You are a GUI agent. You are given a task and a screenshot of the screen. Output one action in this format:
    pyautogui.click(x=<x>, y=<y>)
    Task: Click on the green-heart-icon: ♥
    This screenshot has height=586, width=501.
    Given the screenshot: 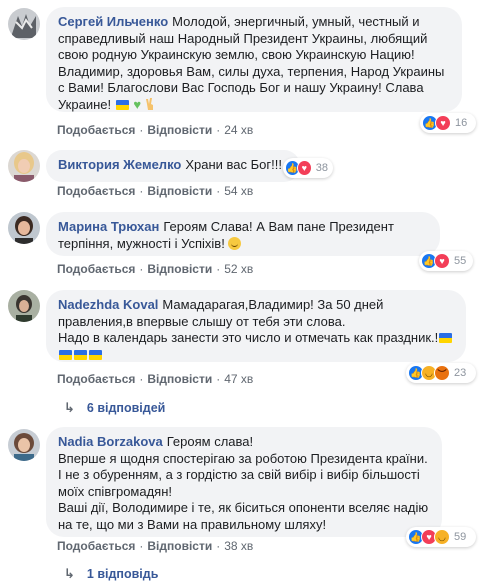 What is the action you would take?
    pyautogui.click(x=137, y=104)
    